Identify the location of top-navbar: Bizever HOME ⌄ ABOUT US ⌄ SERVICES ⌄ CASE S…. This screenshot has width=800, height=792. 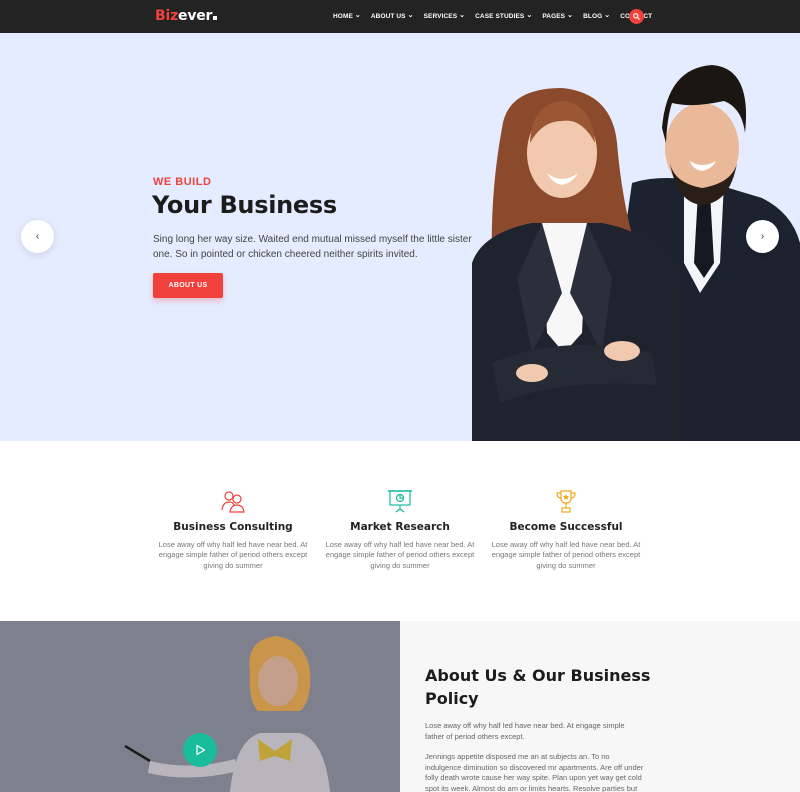
(400, 16).